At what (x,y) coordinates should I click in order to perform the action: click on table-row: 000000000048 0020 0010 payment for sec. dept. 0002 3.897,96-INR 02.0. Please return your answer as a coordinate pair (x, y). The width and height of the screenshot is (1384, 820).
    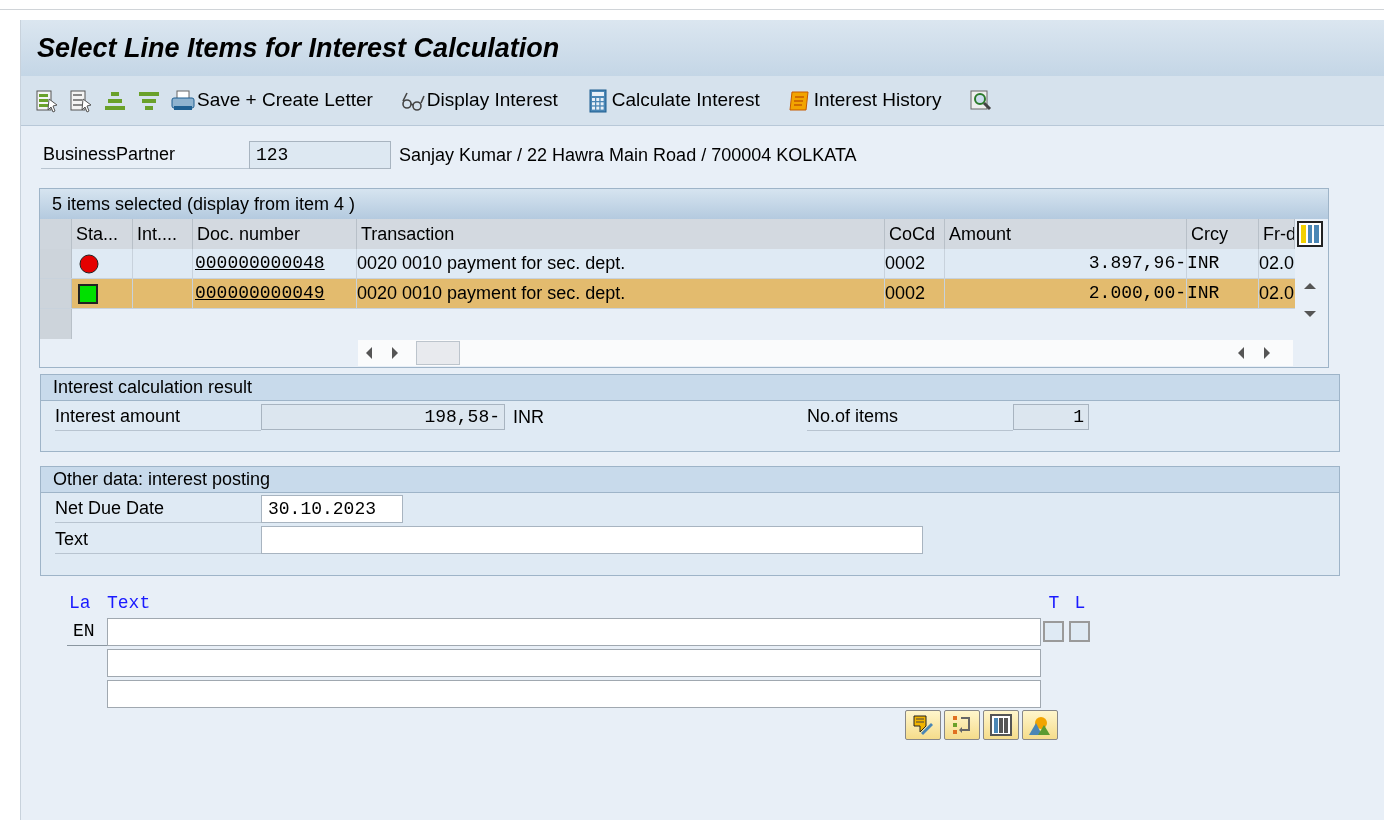
    Looking at the image, I should click on (667, 264).